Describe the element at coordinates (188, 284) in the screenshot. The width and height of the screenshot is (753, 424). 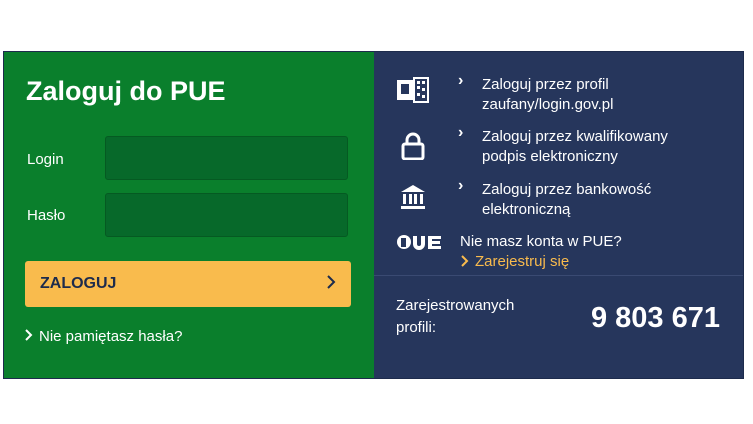
I see `login-button: ZALOGUJ` at that location.